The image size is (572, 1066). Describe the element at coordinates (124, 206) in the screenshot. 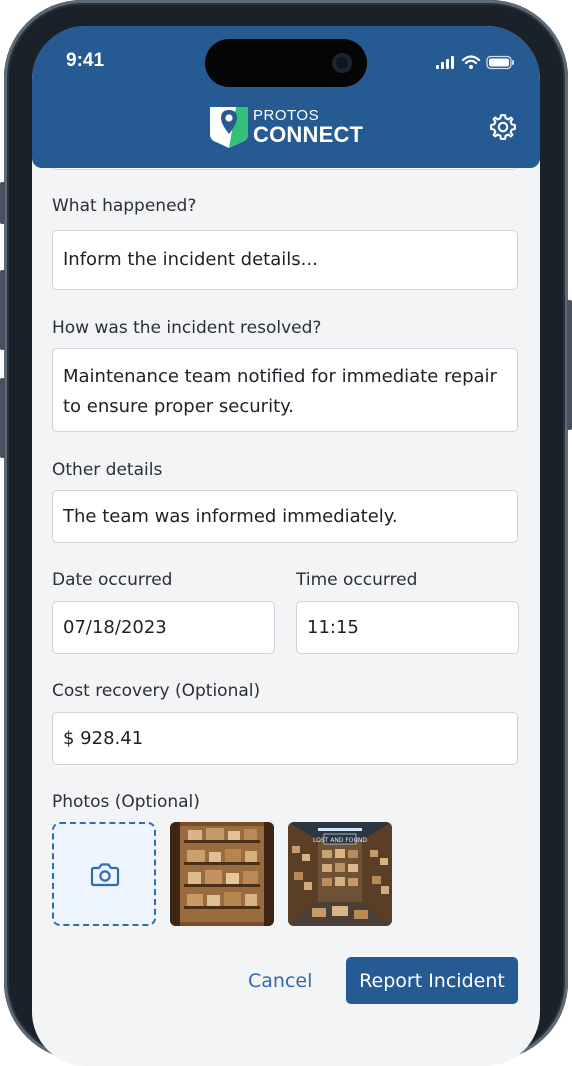

I see `what-happened-label: What happened?` at that location.